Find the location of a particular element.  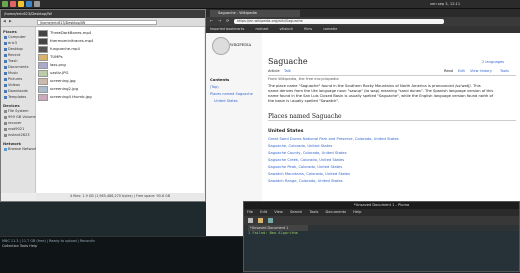

file-item: TUMPs is located at coordinates (50, 57).